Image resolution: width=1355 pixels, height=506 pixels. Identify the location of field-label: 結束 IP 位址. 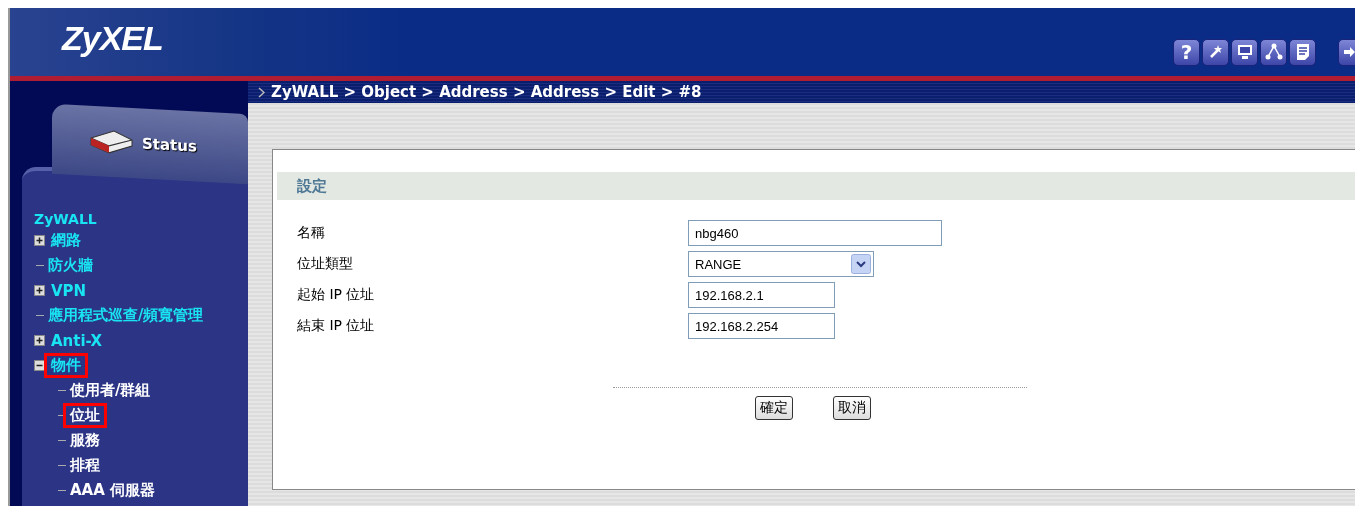
(336, 326).